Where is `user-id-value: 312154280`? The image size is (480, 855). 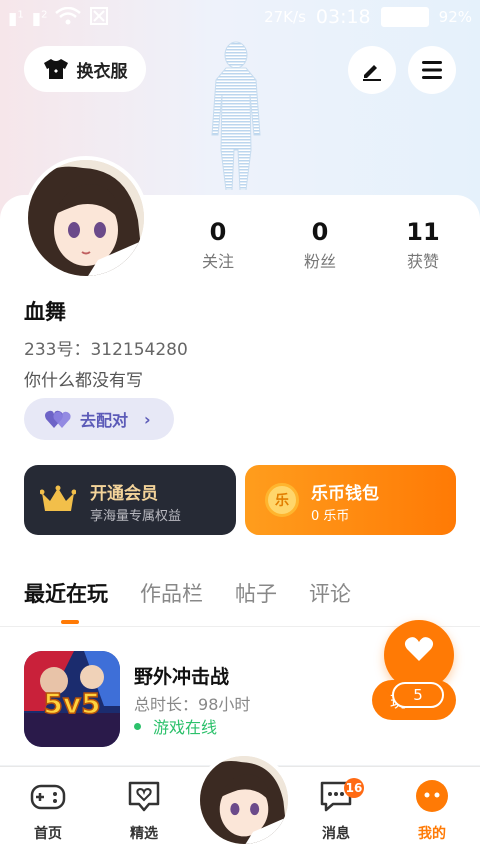
user-id-value: 312154280 is located at coordinates (139, 350).